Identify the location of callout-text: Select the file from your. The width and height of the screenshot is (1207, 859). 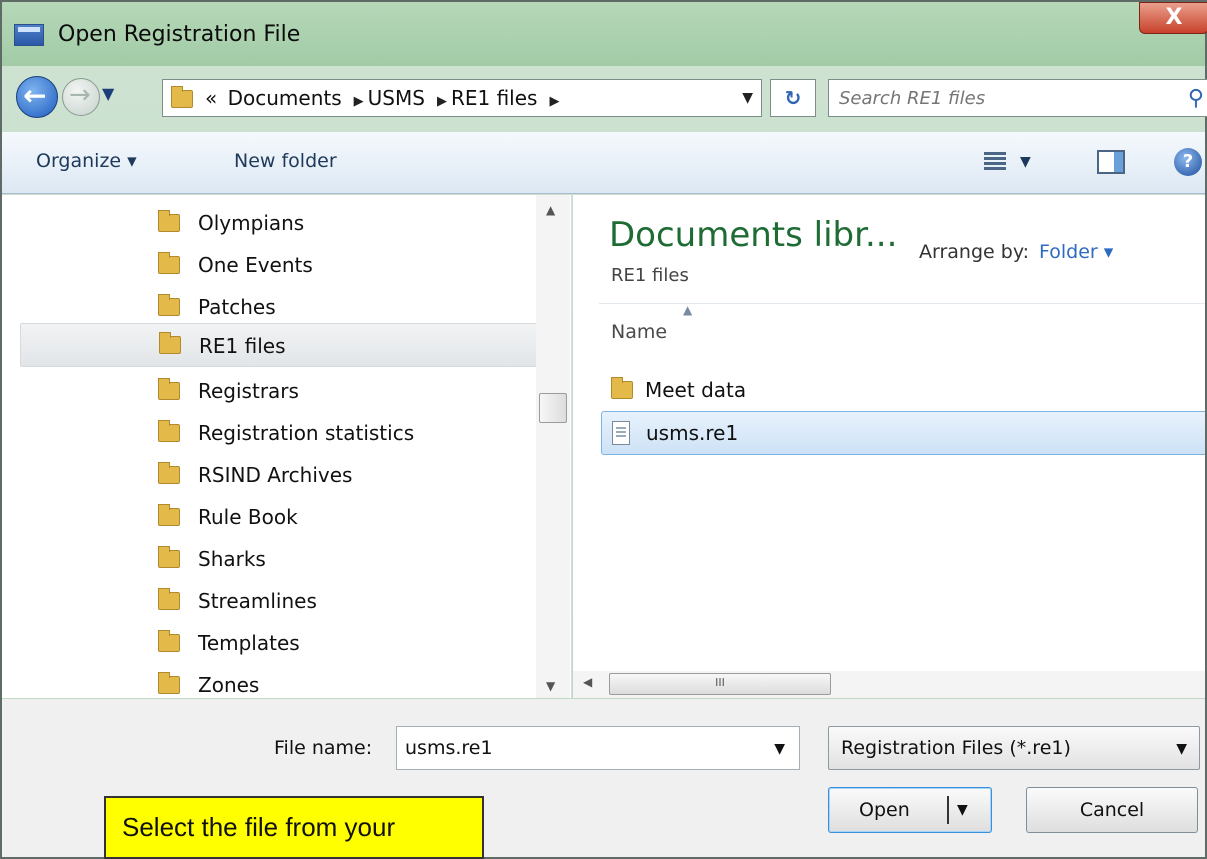
(259, 827).